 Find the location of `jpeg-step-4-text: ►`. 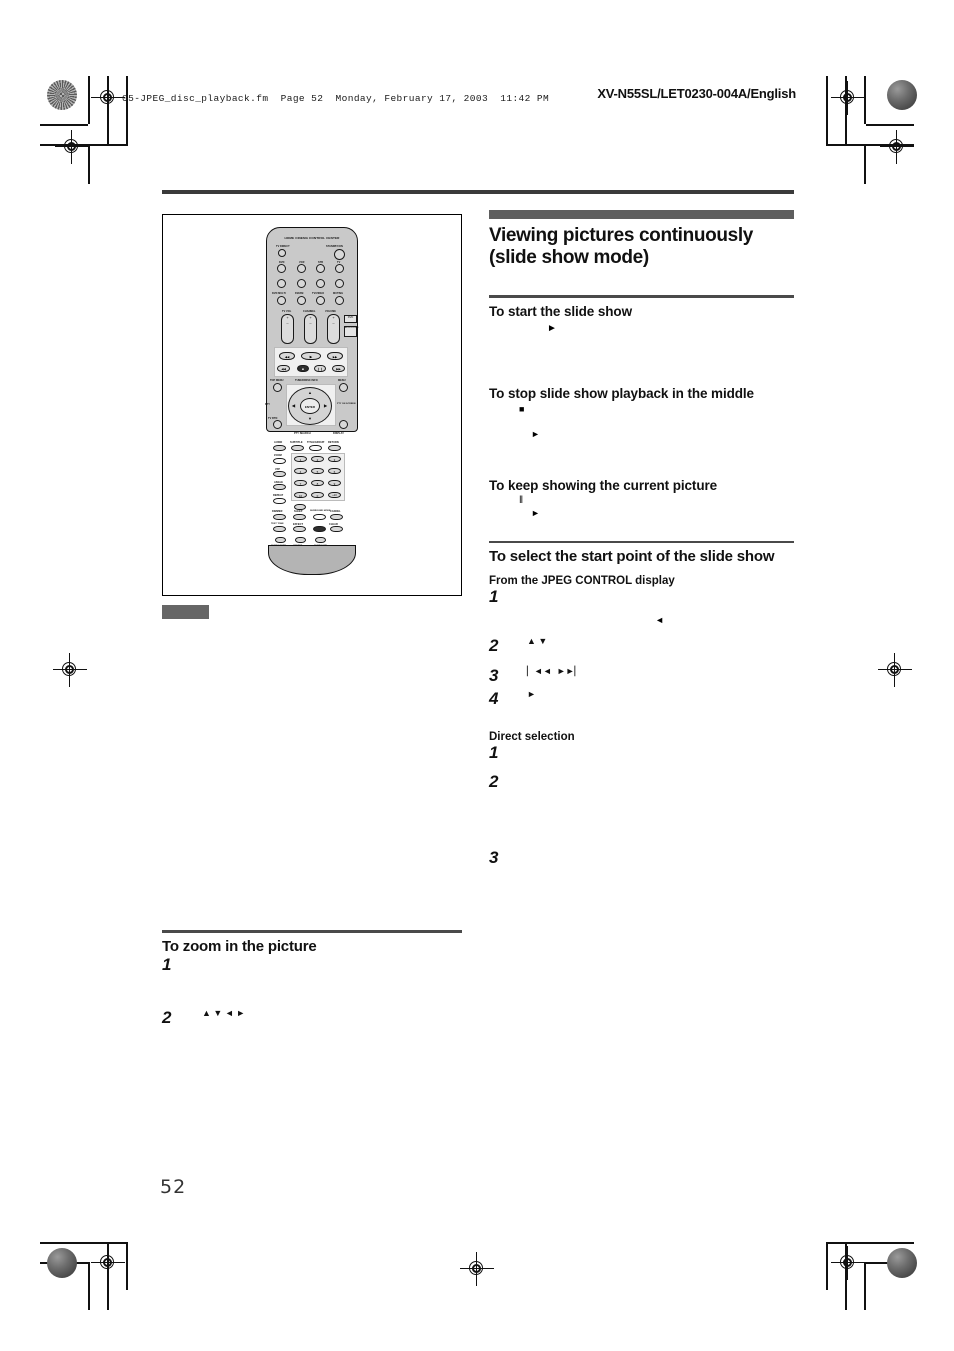

jpeg-step-4-text: ► is located at coordinates (531, 694).